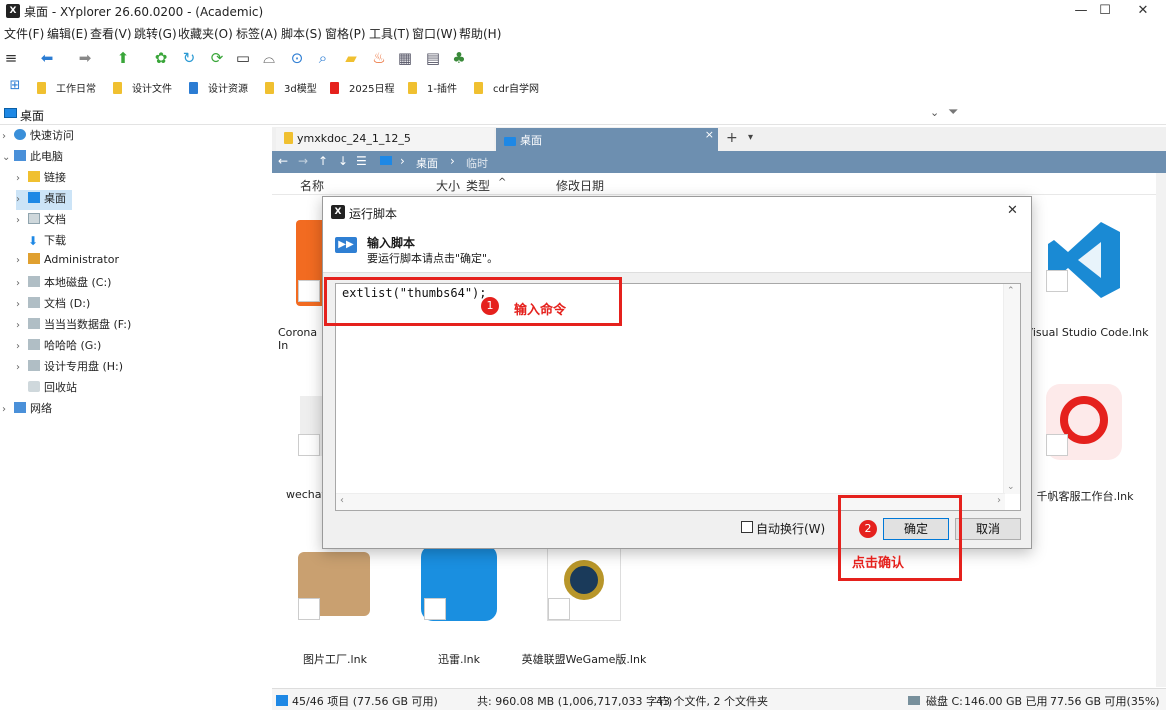 The width and height of the screenshot is (1166, 710). I want to click on user-folder-icon, so click(34, 258).